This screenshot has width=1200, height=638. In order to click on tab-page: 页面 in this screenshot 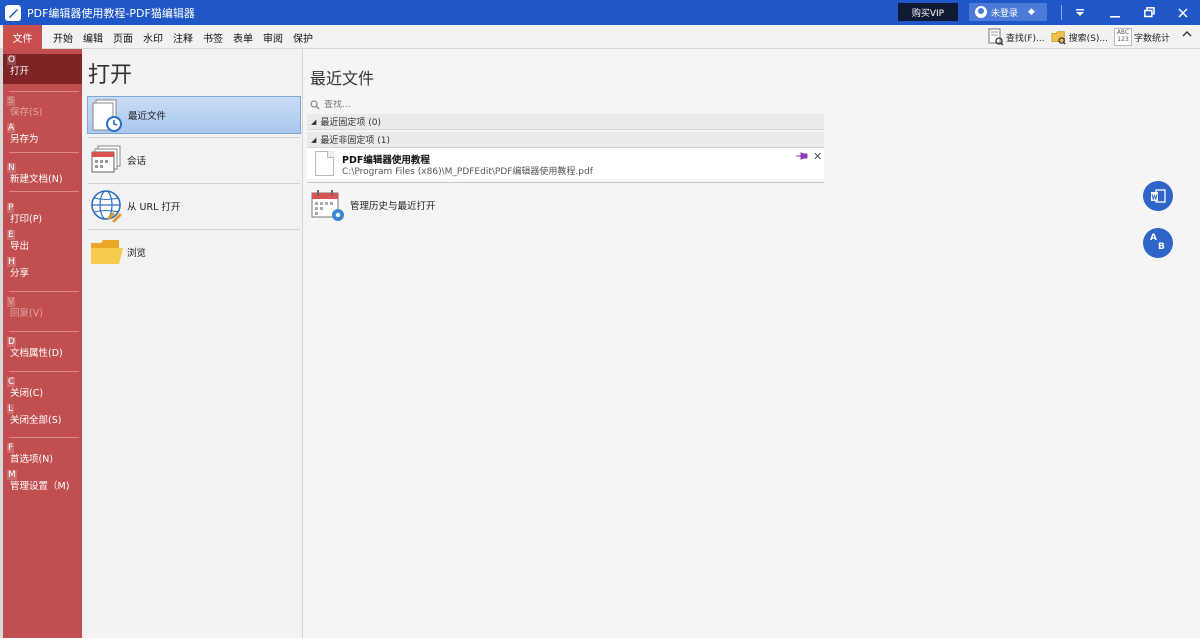, I will do `click(123, 37)`.